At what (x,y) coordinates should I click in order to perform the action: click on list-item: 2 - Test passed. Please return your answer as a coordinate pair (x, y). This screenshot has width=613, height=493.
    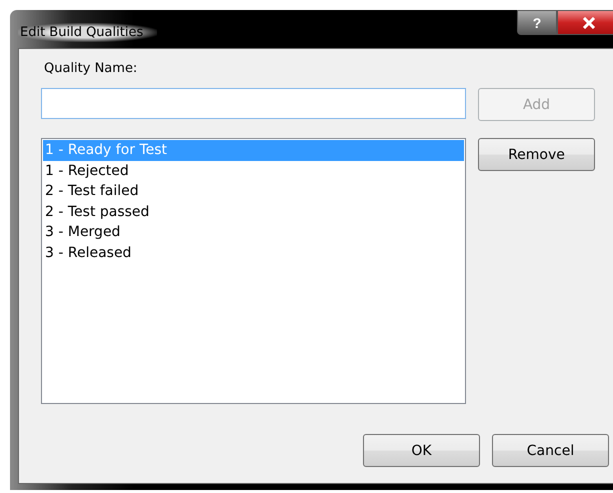
    Looking at the image, I should click on (253, 212).